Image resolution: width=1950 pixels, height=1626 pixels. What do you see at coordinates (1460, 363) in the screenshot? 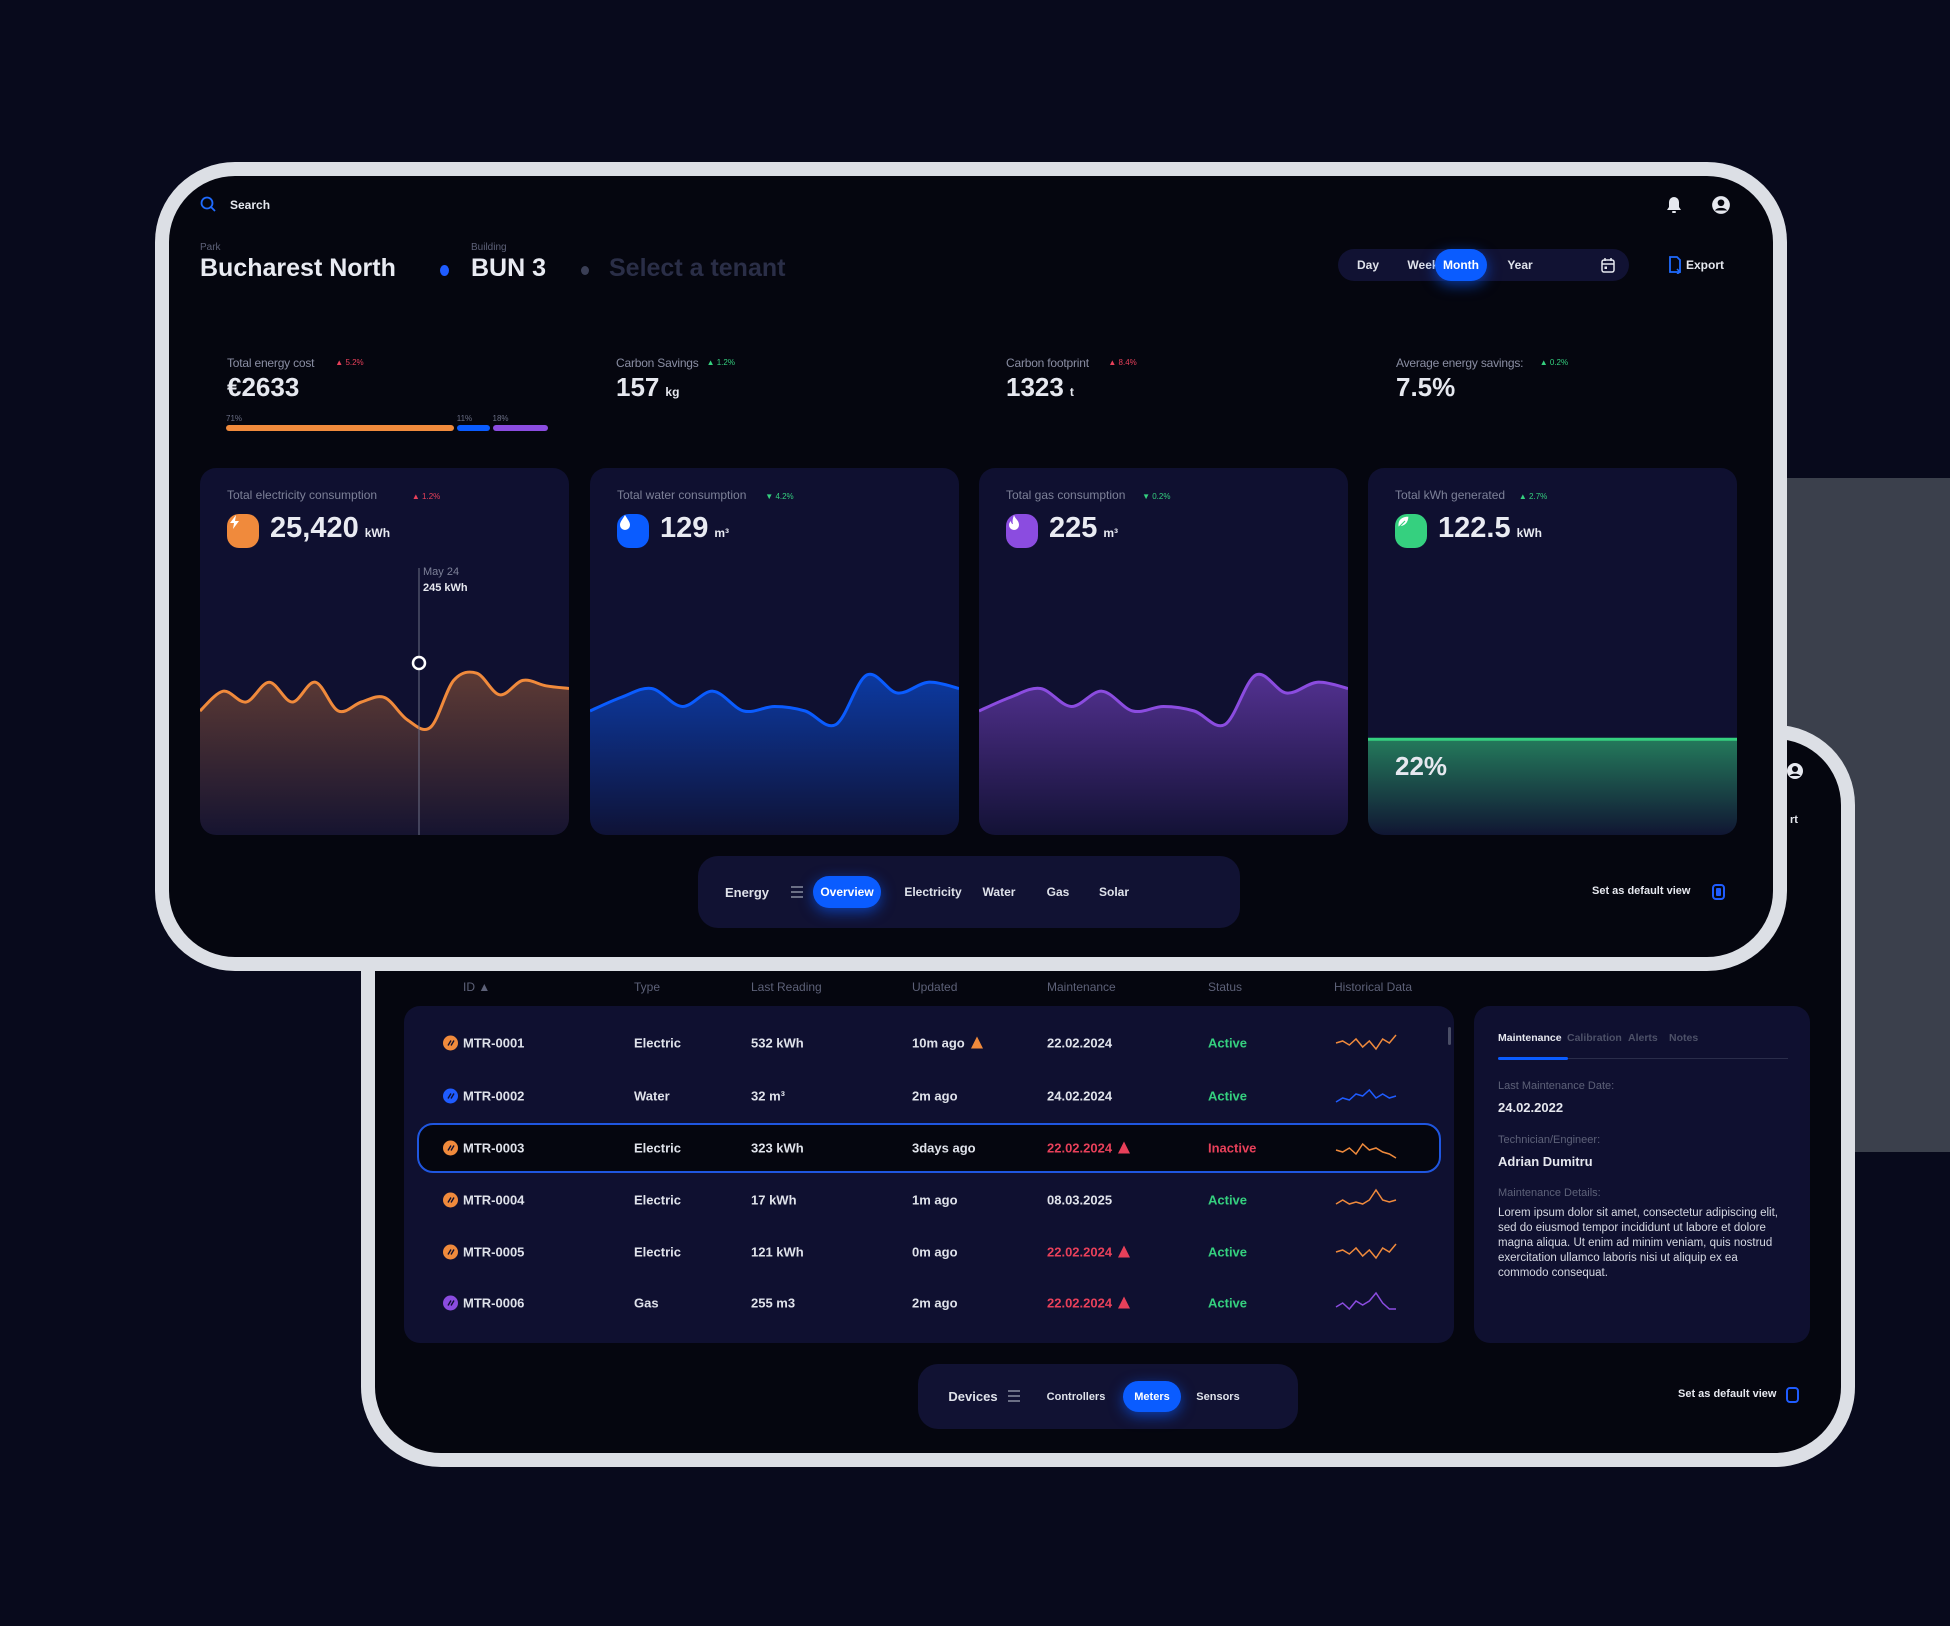
I see `kpi-label: Average energy savings:` at bounding box center [1460, 363].